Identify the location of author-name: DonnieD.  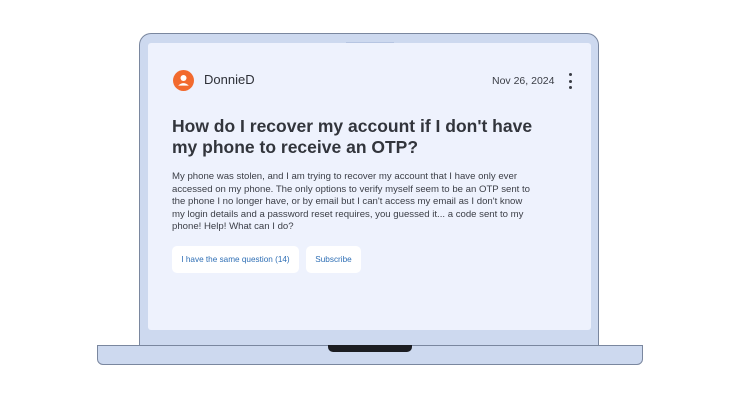
(229, 79).